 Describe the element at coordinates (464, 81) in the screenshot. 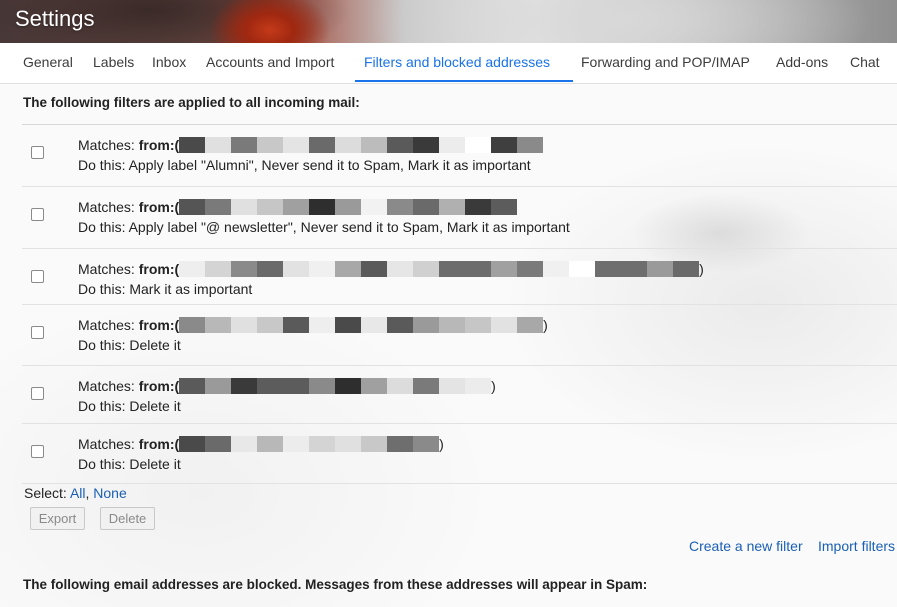

I see `active-tab-indicator` at that location.